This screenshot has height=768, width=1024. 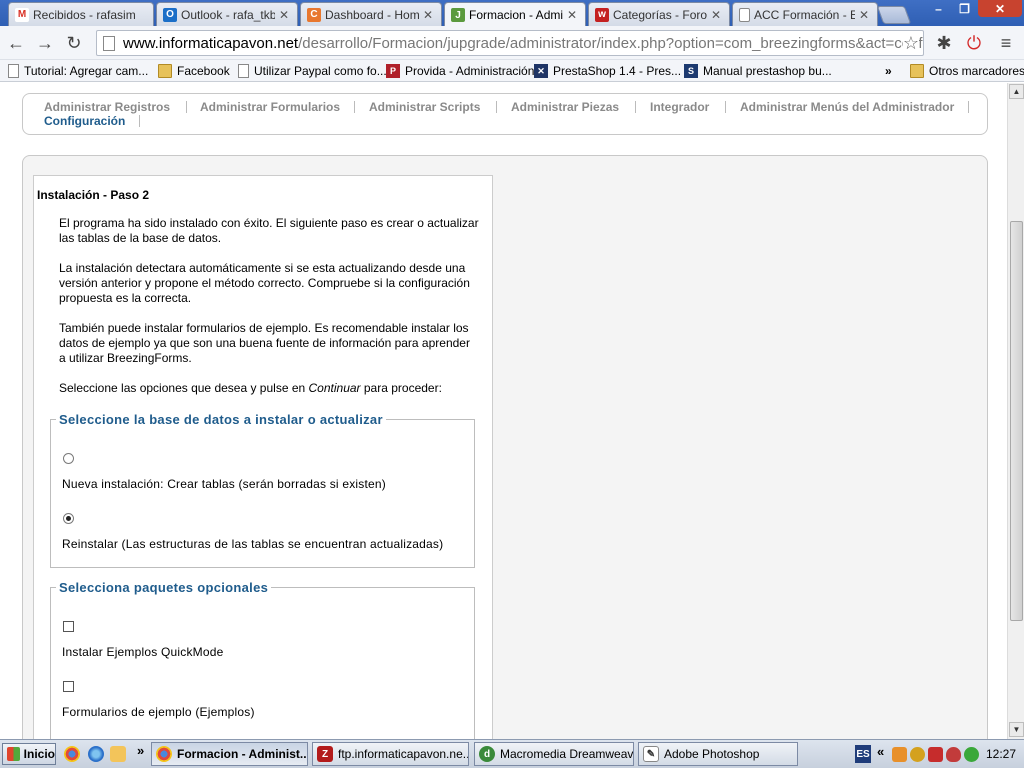 I want to click on bookmark-star-icon: ☆, so click(x=910, y=43).